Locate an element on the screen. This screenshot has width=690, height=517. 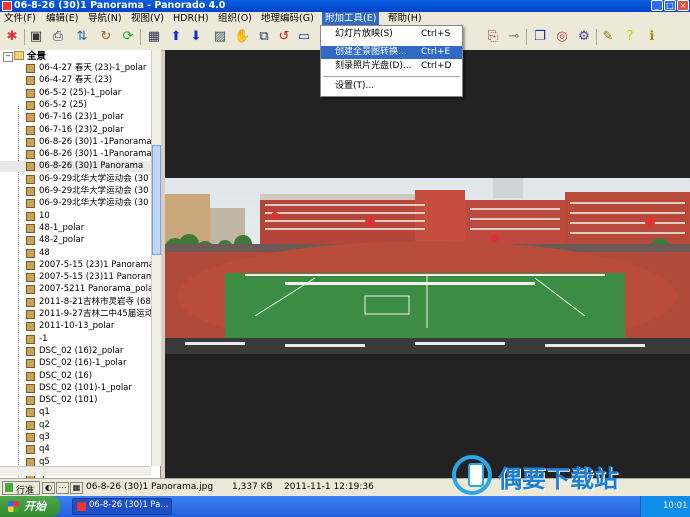
menu-edit: 编辑(E) is located at coordinates (62, 18).